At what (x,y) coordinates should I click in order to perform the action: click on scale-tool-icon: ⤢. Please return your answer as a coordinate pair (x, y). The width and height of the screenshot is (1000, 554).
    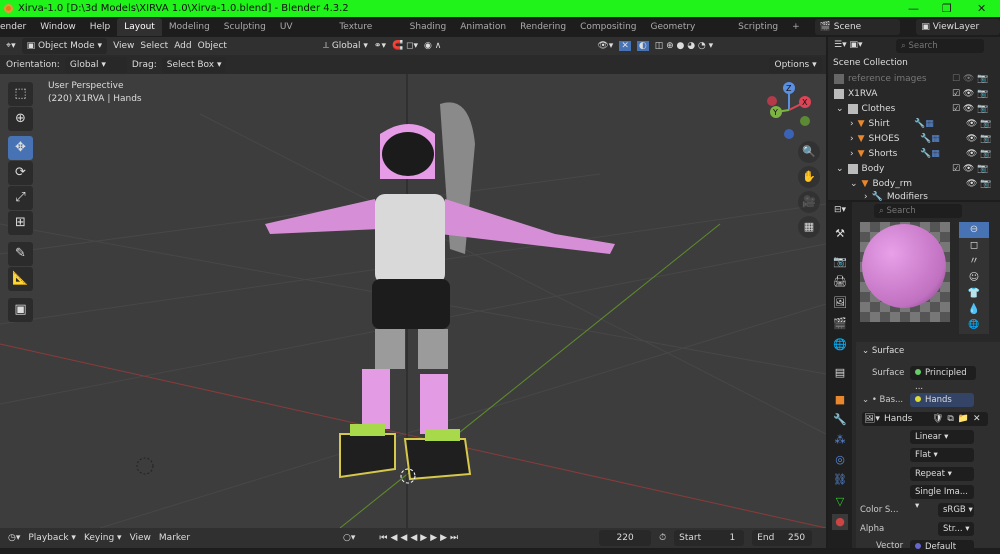
    Looking at the image, I should click on (20, 198).